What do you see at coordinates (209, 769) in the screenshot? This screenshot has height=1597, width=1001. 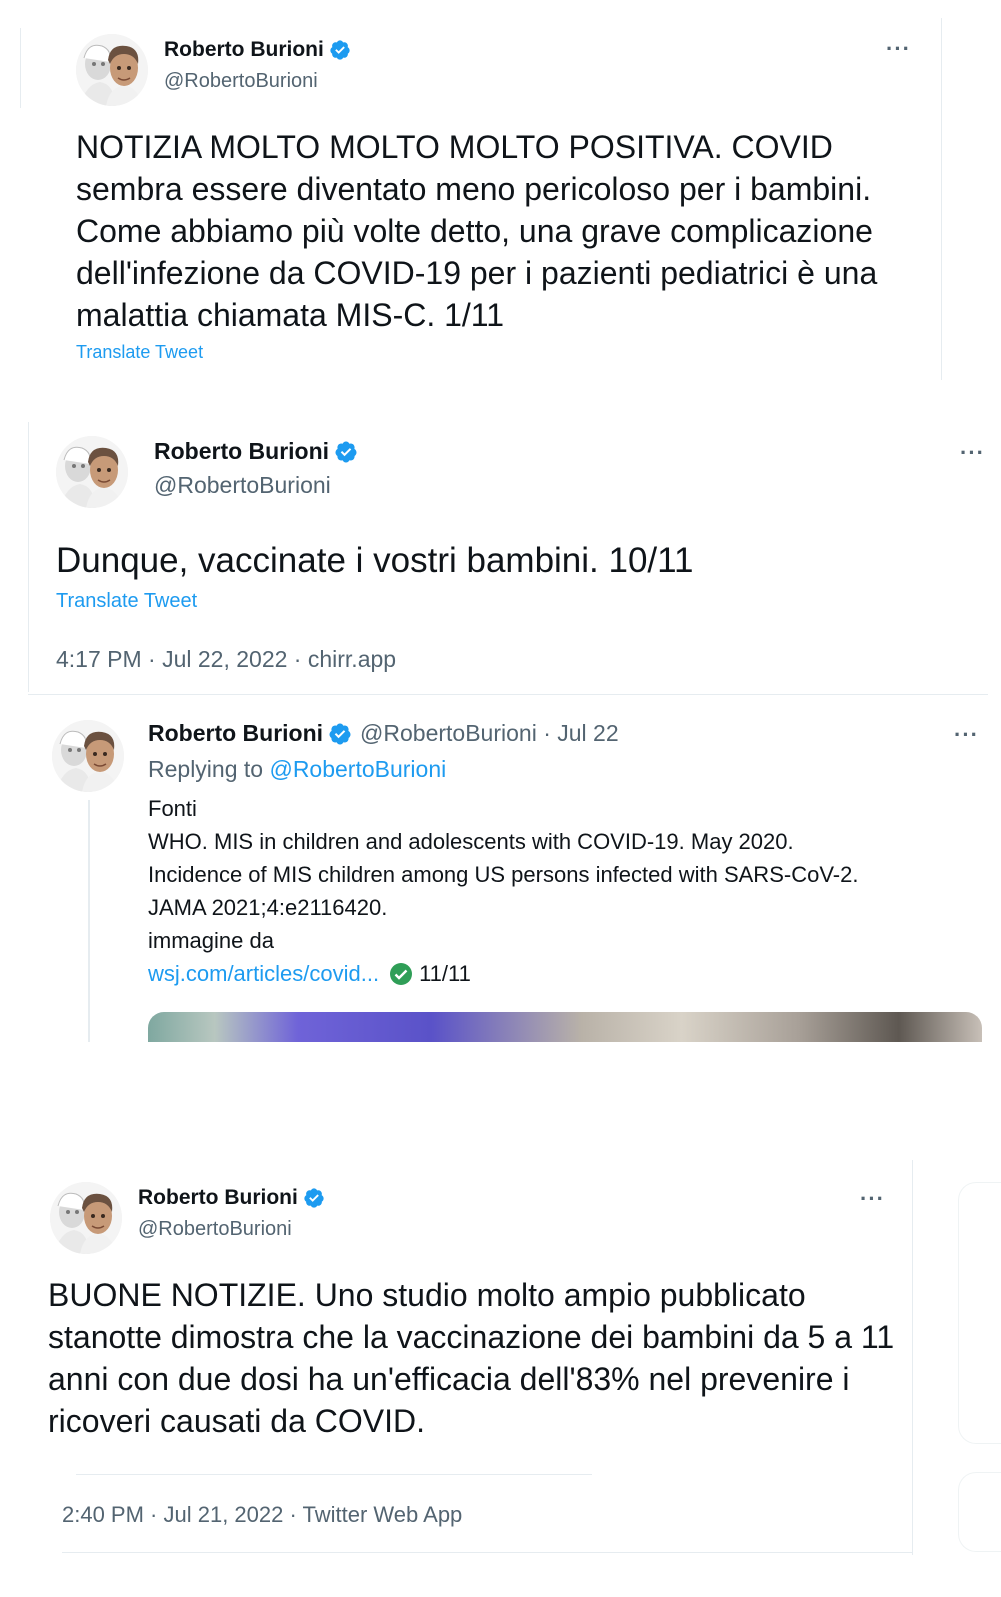 I see `replying-to-prefix: Replying to` at bounding box center [209, 769].